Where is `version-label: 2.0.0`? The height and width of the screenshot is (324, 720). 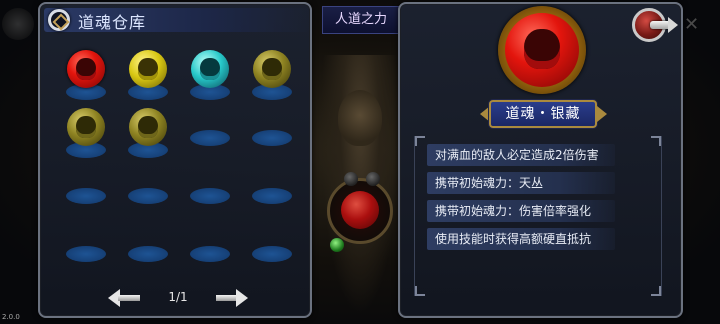
version-label: 2.0.0 is located at coordinates (11, 317).